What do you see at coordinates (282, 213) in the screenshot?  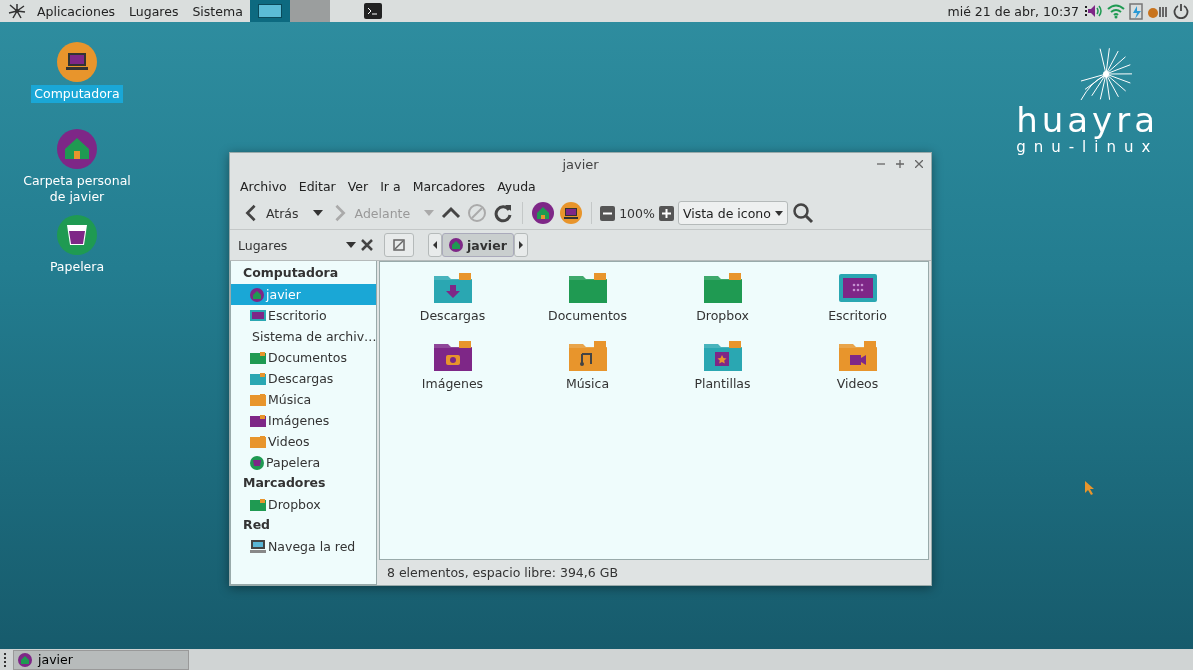 I see `back-button: Atrás` at bounding box center [282, 213].